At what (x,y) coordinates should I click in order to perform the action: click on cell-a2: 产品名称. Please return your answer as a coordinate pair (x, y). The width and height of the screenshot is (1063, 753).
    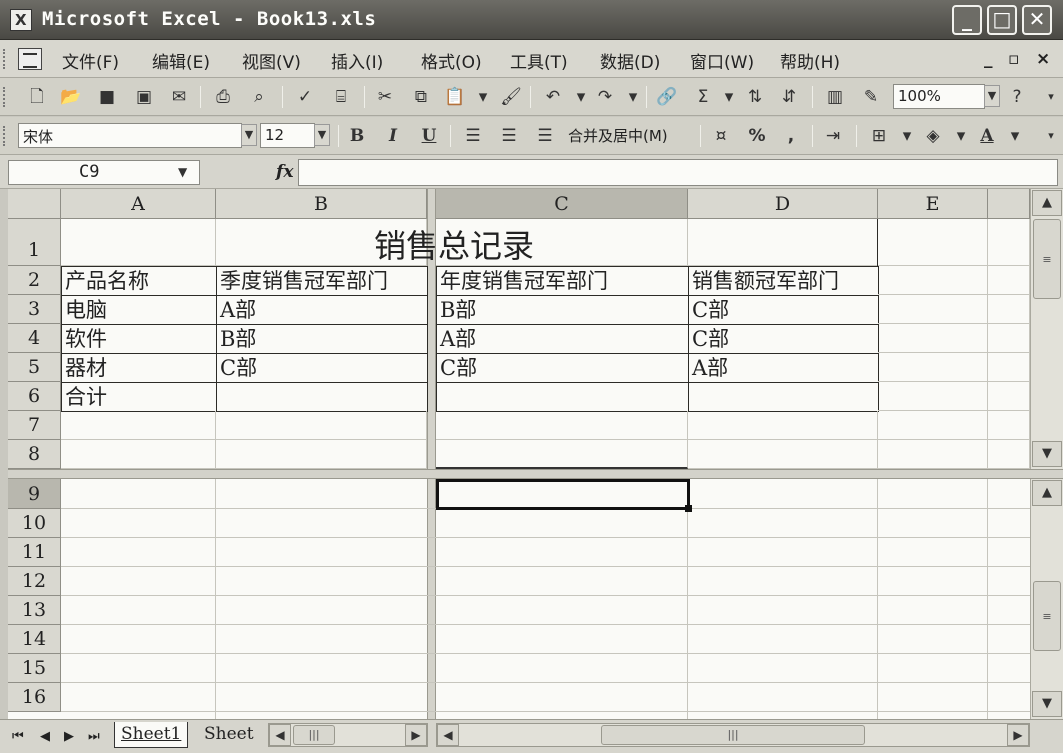
    Looking at the image, I should click on (139, 281).